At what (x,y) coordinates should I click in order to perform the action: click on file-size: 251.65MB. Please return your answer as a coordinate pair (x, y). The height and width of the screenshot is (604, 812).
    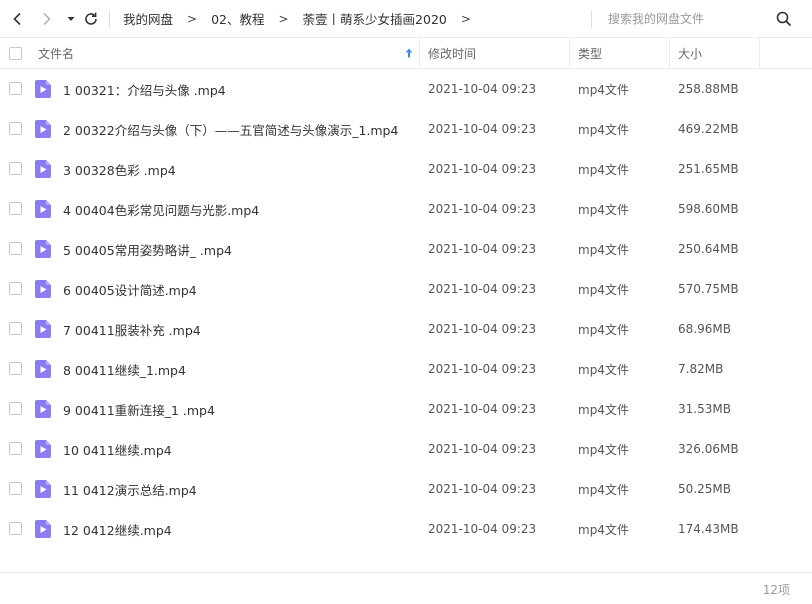
    Looking at the image, I should click on (708, 169).